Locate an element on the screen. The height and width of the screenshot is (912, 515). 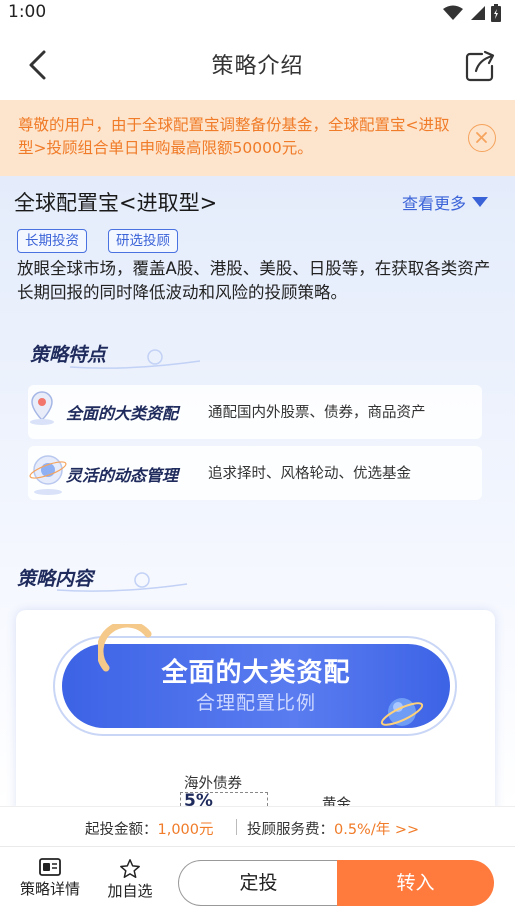
feature-desc-allocation: 通配国内外股票、债券，商品资产 is located at coordinates (317, 413).